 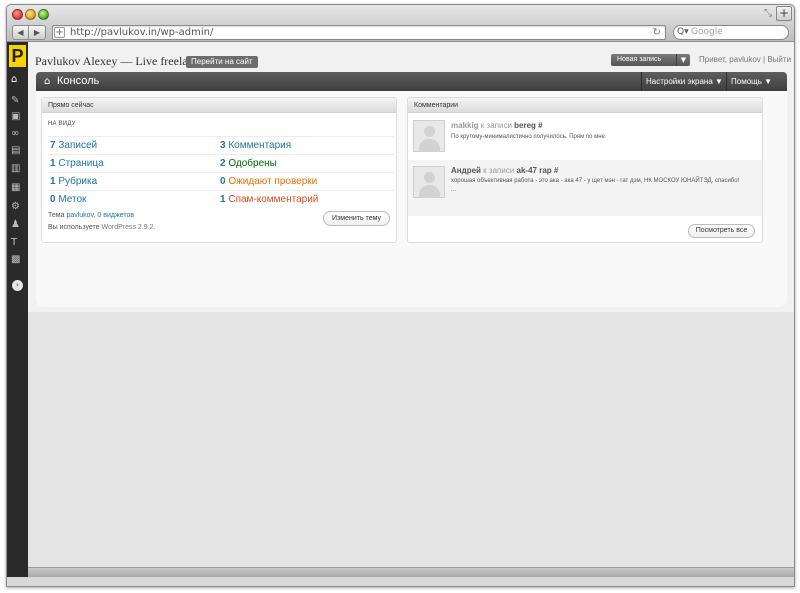 I want to click on admin-menu: P ⌂ ✎ ▣ ∞ ▤ ▥ ▦ ⚙ ♟ T ▩ ›, so click(x=17, y=309).